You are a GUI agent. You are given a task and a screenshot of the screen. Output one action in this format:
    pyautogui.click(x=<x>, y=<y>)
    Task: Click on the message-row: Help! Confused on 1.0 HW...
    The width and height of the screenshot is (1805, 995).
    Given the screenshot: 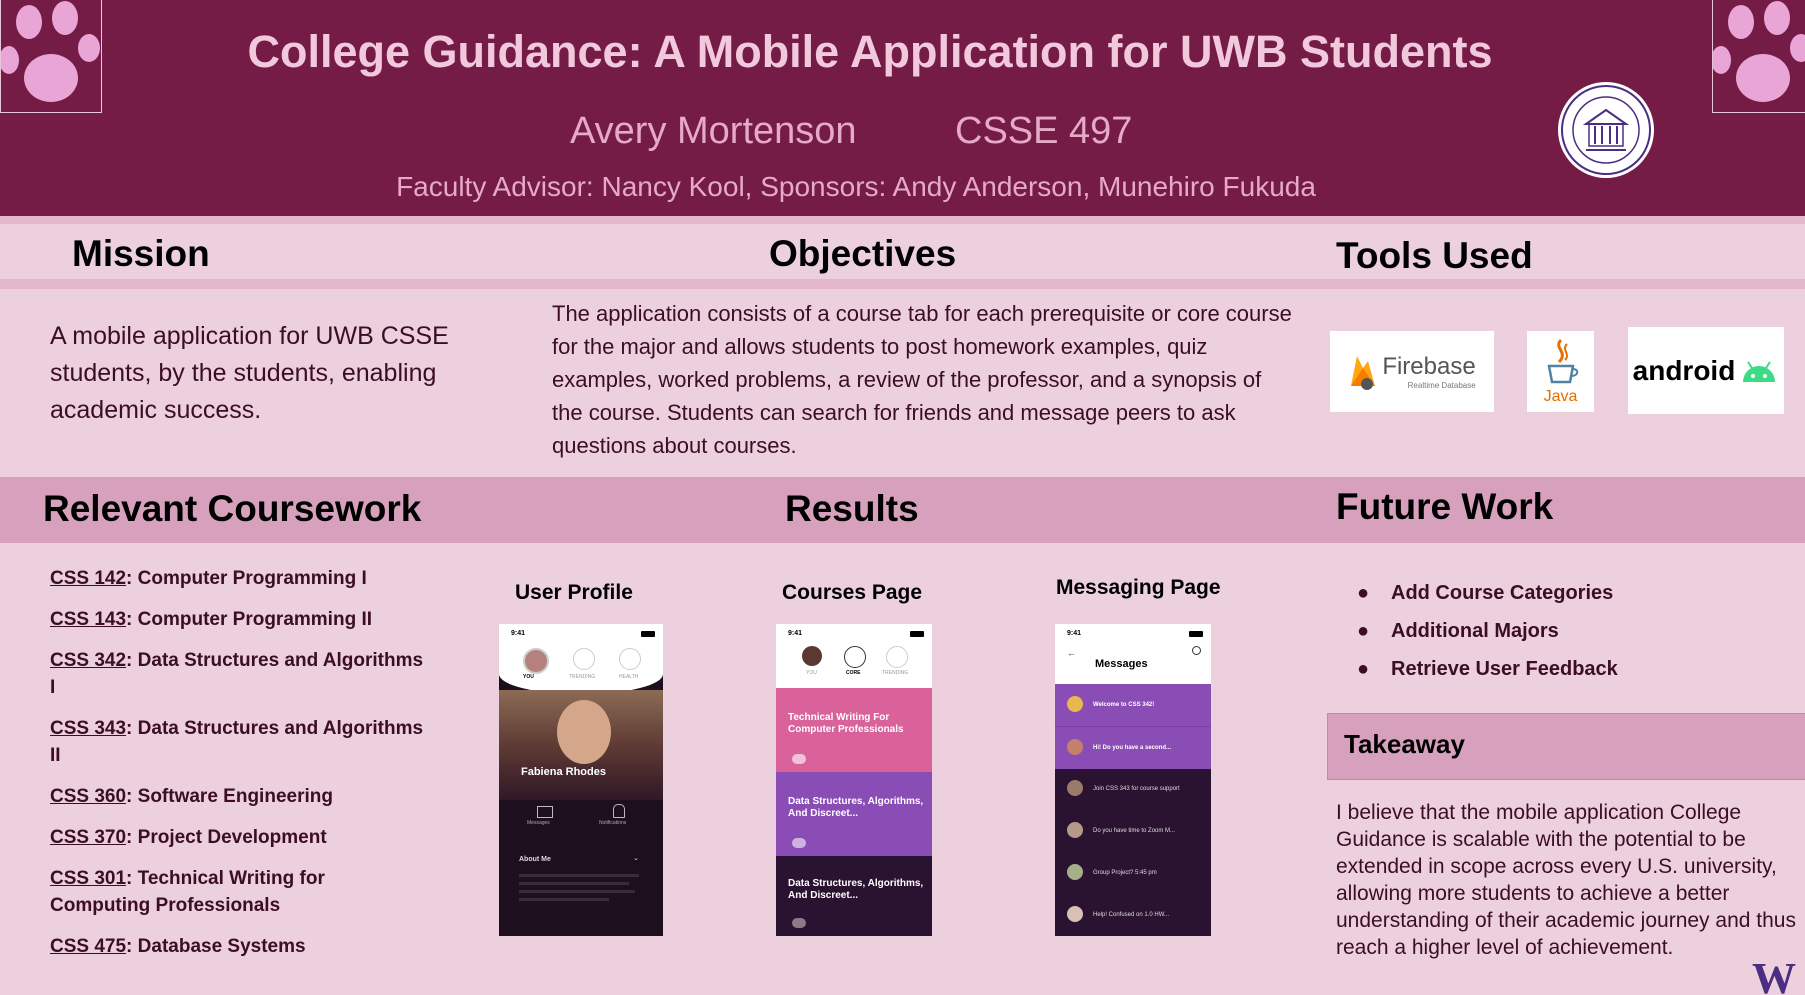 What is the action you would take?
    pyautogui.click(x=1133, y=915)
    